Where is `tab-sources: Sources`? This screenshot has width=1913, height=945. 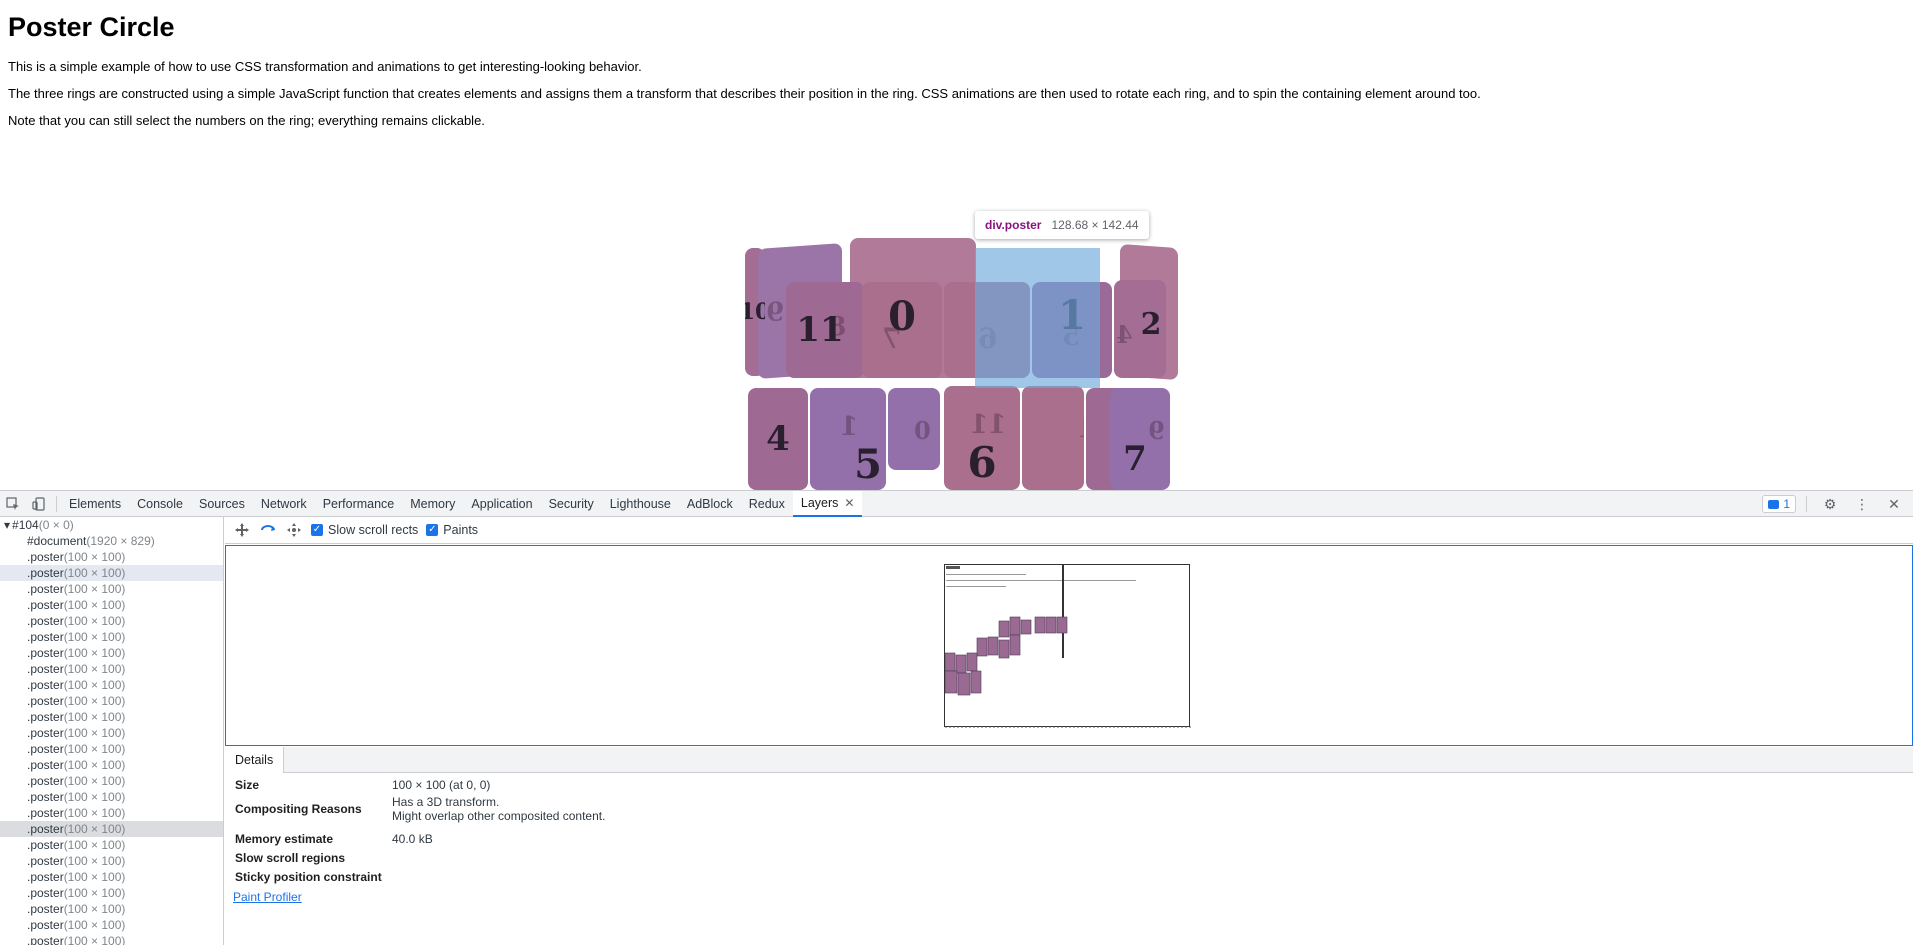
tab-sources: Sources is located at coordinates (222, 504).